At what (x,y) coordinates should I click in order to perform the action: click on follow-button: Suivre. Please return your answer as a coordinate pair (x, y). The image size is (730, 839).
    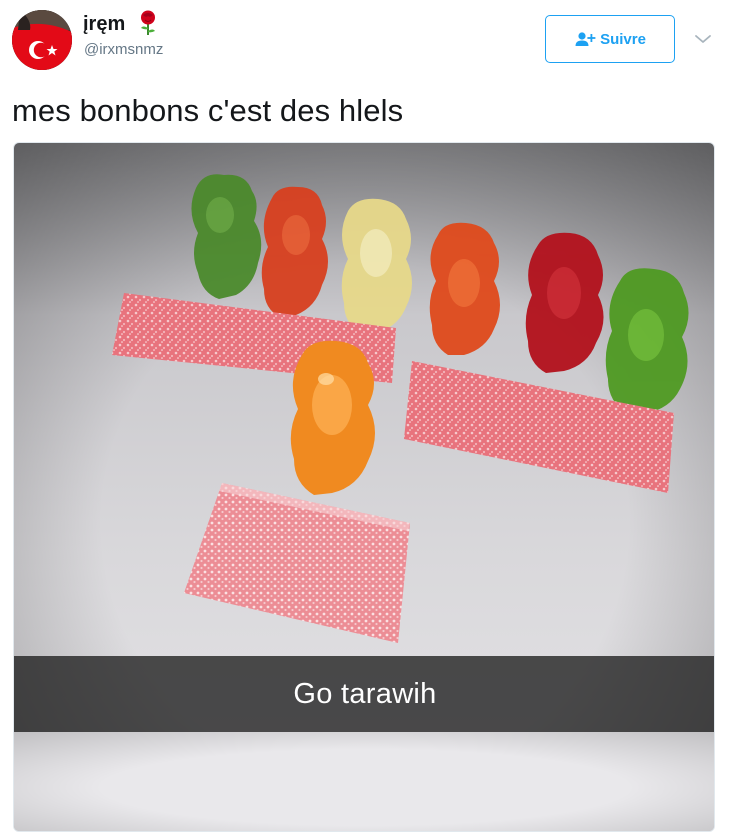
    Looking at the image, I should click on (610, 39).